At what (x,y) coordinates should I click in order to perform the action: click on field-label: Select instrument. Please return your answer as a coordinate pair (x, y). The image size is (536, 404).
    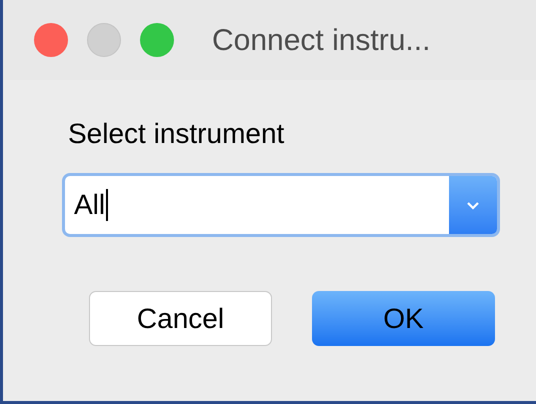
    Looking at the image, I should click on (177, 134).